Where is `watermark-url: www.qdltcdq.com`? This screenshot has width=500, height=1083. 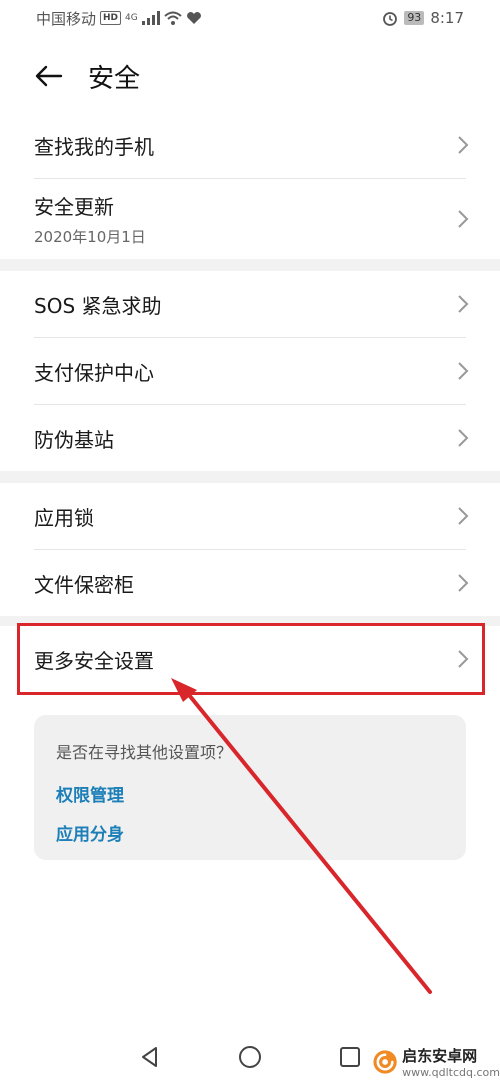 watermark-url: www.qdltcdq.com is located at coordinates (451, 1072).